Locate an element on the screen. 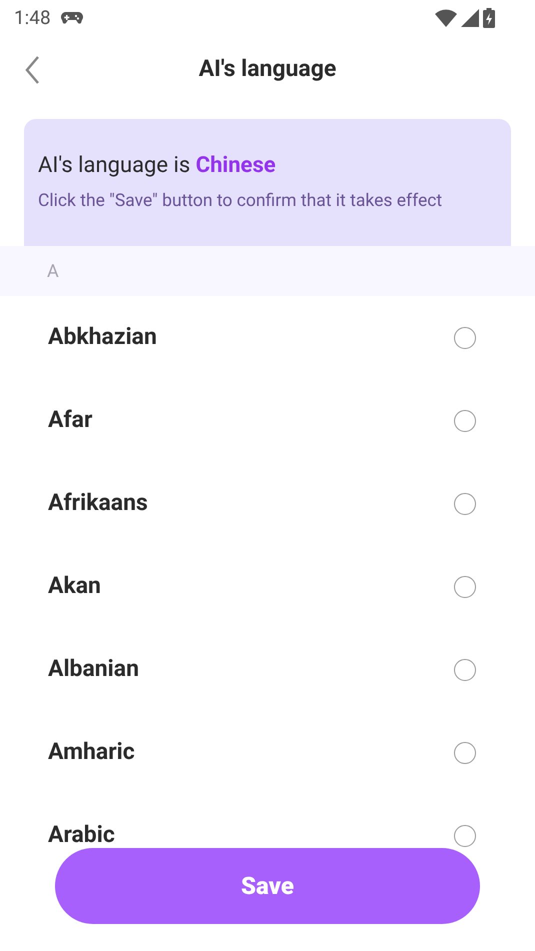 The width and height of the screenshot is (535, 951). save-button: Save is located at coordinates (267, 886).